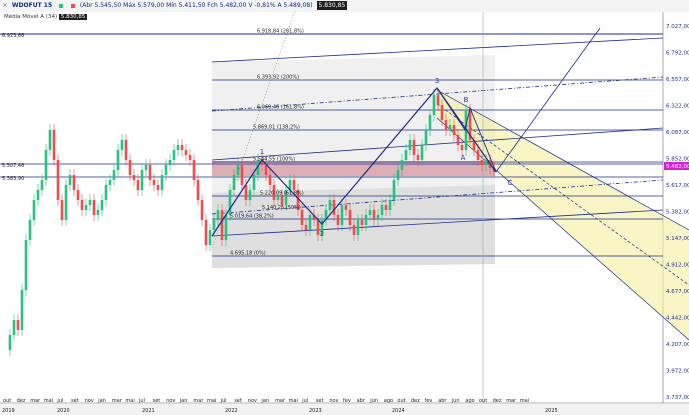 The image size is (689, 415). I want to click on left-price-label: 5.383,90, so click(13, 179).